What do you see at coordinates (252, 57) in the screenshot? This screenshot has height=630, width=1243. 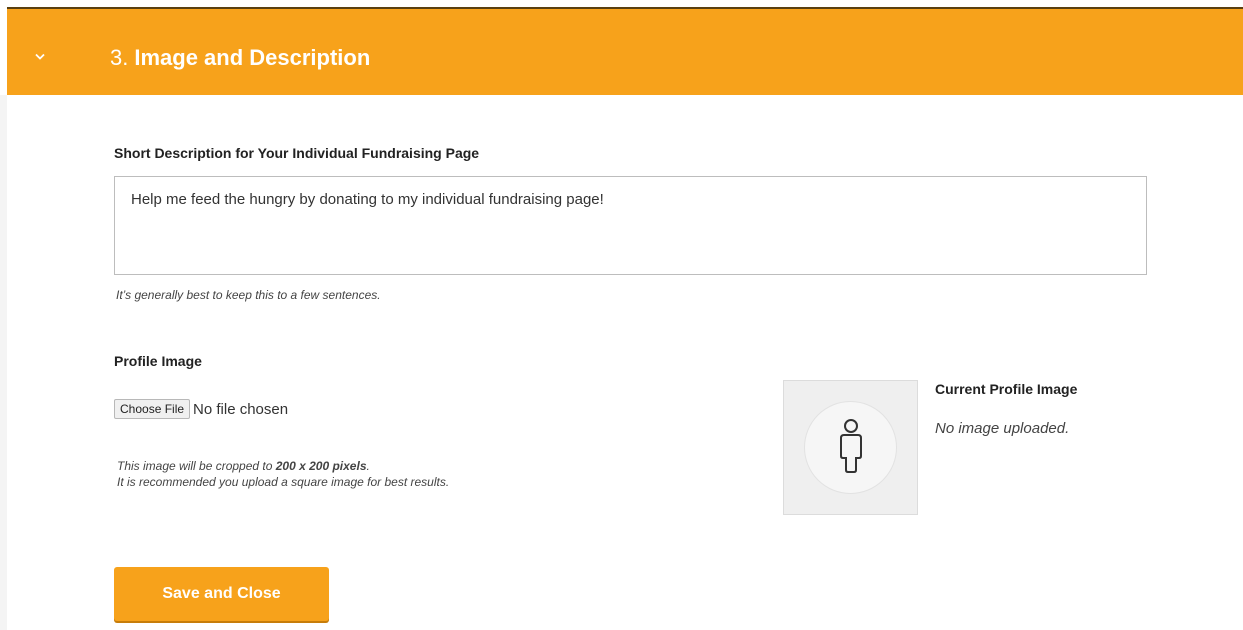 I see `section-title-text: Image and Description` at bounding box center [252, 57].